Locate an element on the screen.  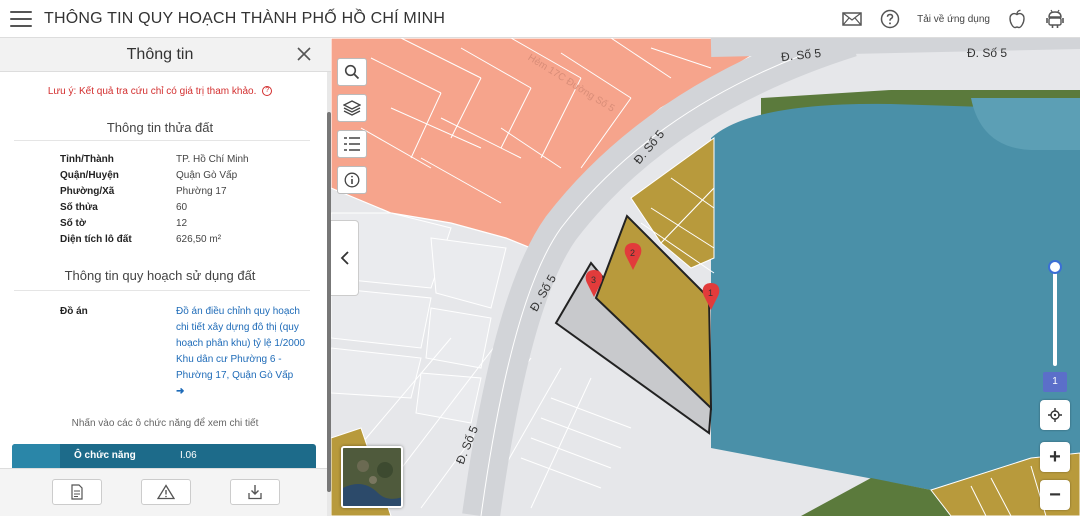
android-icon is located at coordinates (1055, 19).